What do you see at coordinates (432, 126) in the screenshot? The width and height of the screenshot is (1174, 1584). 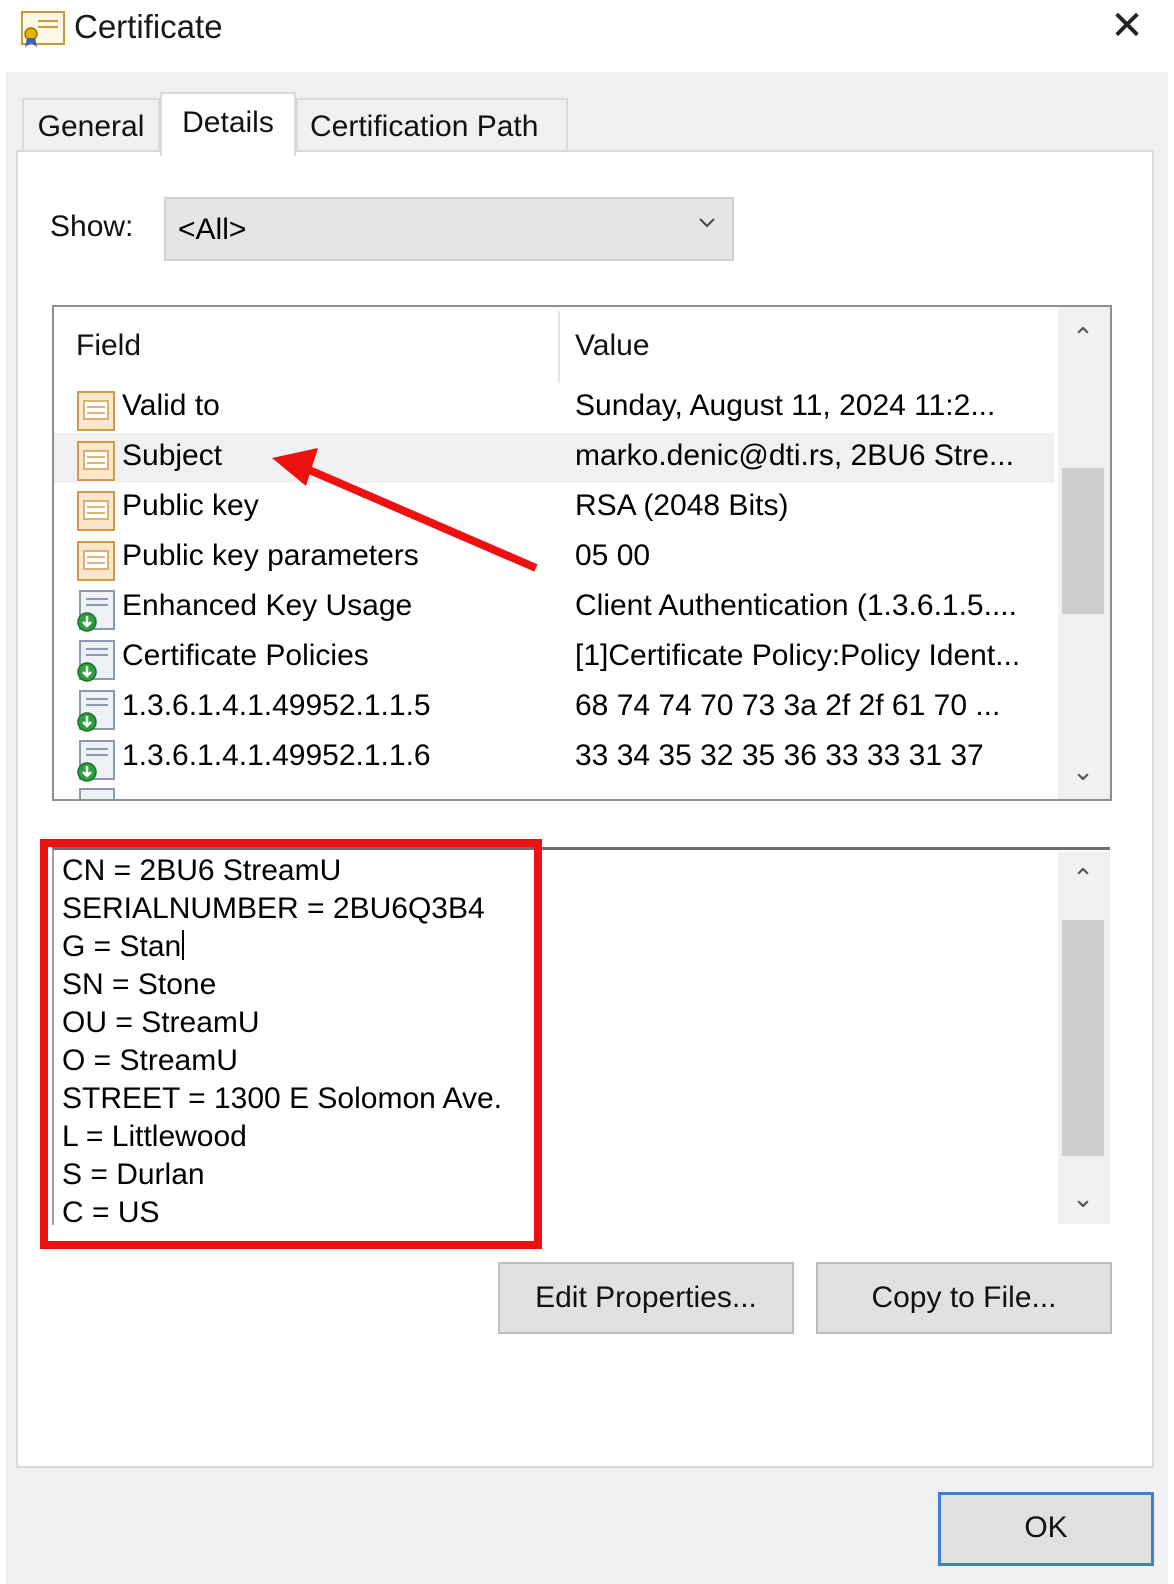 I see `tab-certification-path: Certification Path` at bounding box center [432, 126].